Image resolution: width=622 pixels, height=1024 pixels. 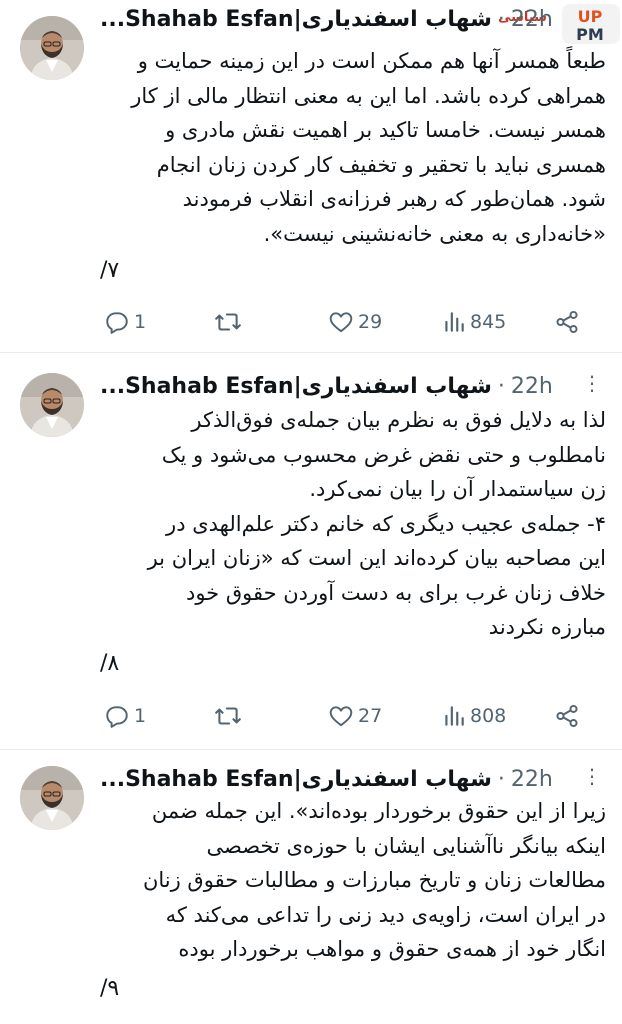 I want to click on text-line: «خانه‌داری به معنی خانه‌نشینی نیست»., so click(x=434, y=233).